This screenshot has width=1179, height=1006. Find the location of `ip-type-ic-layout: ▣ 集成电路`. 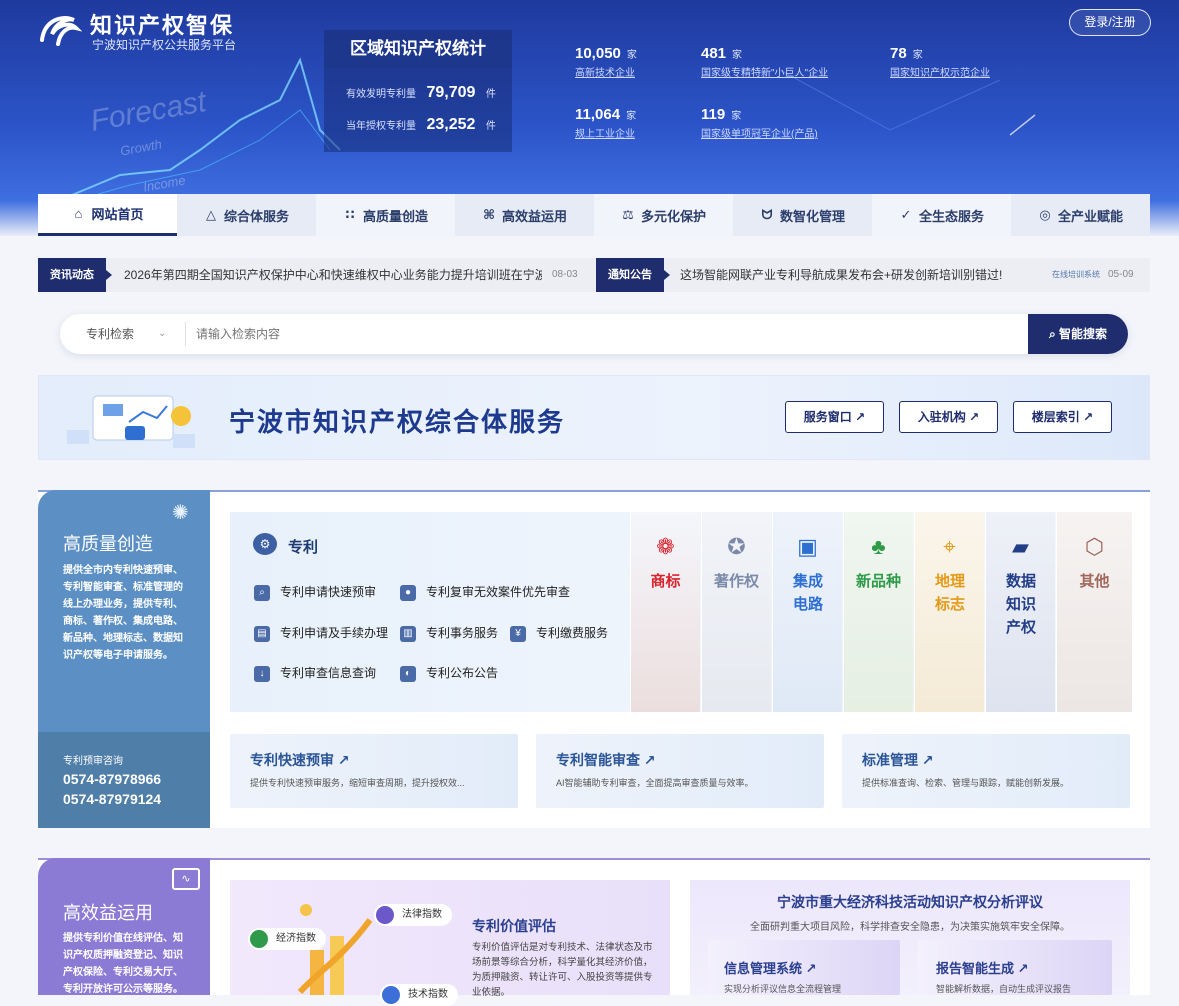

ip-type-ic-layout: ▣ 集成电路 is located at coordinates (807, 612).